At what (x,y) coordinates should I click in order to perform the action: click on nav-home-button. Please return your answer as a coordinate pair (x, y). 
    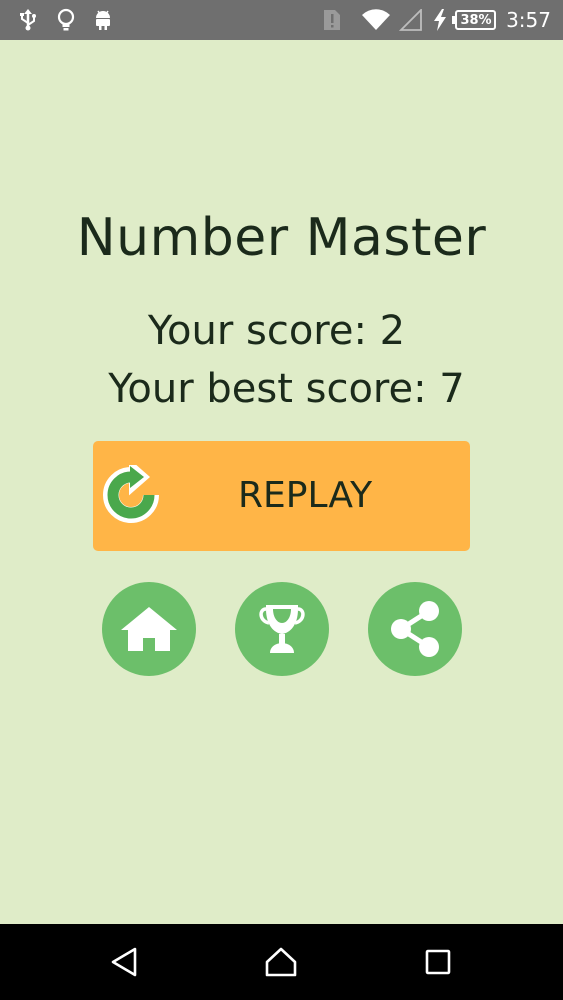
    Looking at the image, I should click on (281, 962).